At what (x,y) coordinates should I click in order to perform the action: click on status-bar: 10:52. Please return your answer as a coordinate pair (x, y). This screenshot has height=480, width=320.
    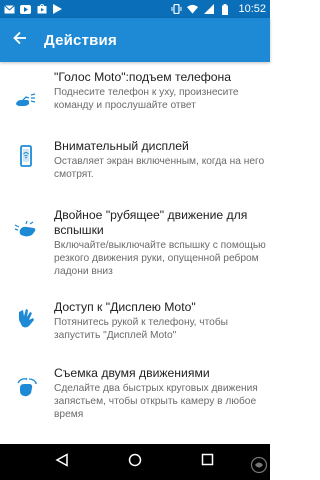
    Looking at the image, I should click on (135, 9).